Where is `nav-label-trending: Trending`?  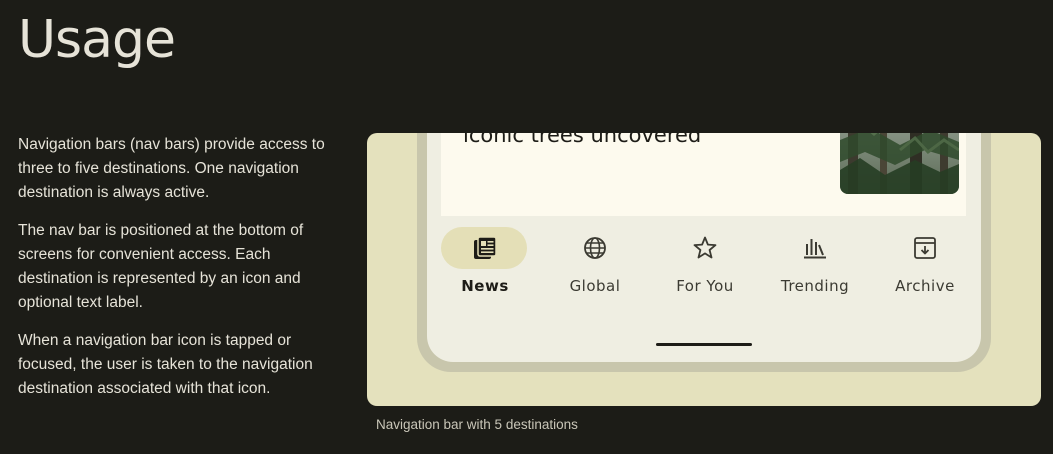
nav-label-trending: Trending is located at coordinates (815, 286).